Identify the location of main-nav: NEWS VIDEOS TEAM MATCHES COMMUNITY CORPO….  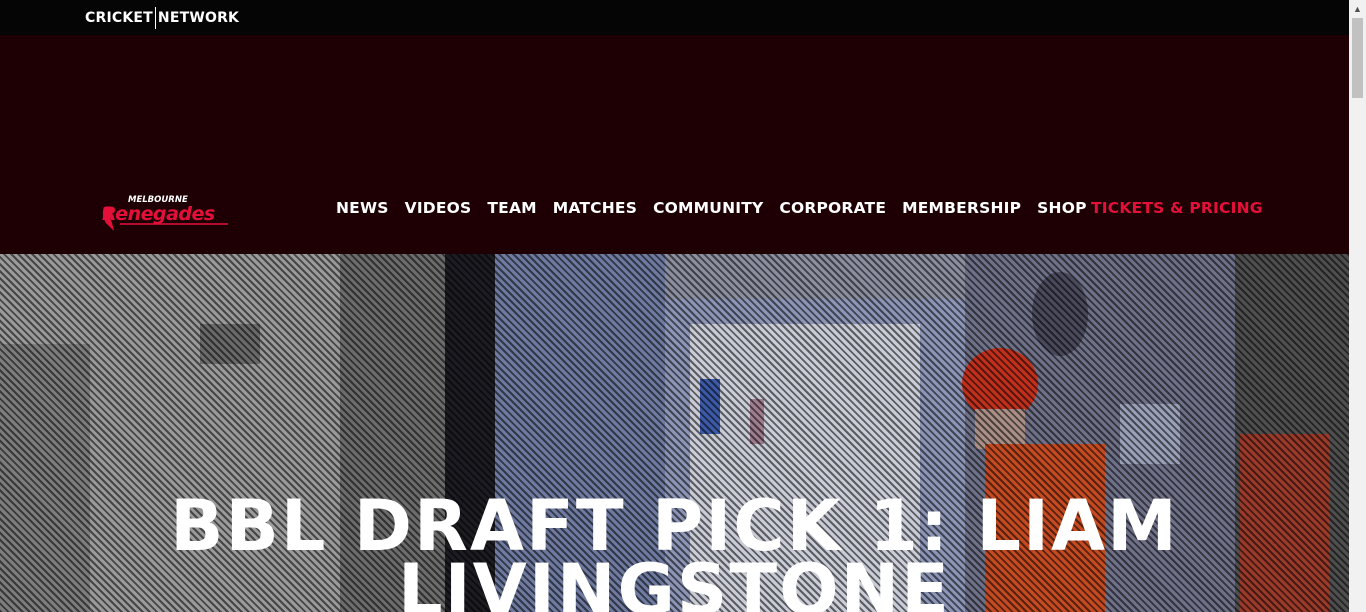
(719, 208).